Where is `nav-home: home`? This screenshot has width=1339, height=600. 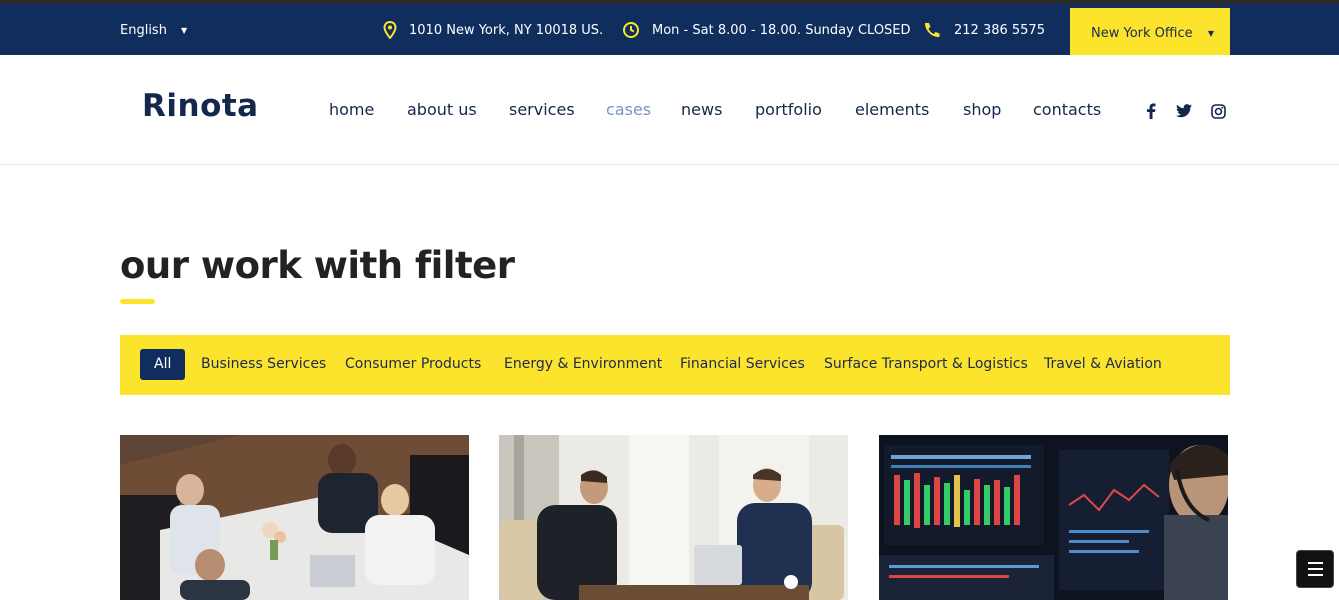
nav-home: home is located at coordinates (351, 109).